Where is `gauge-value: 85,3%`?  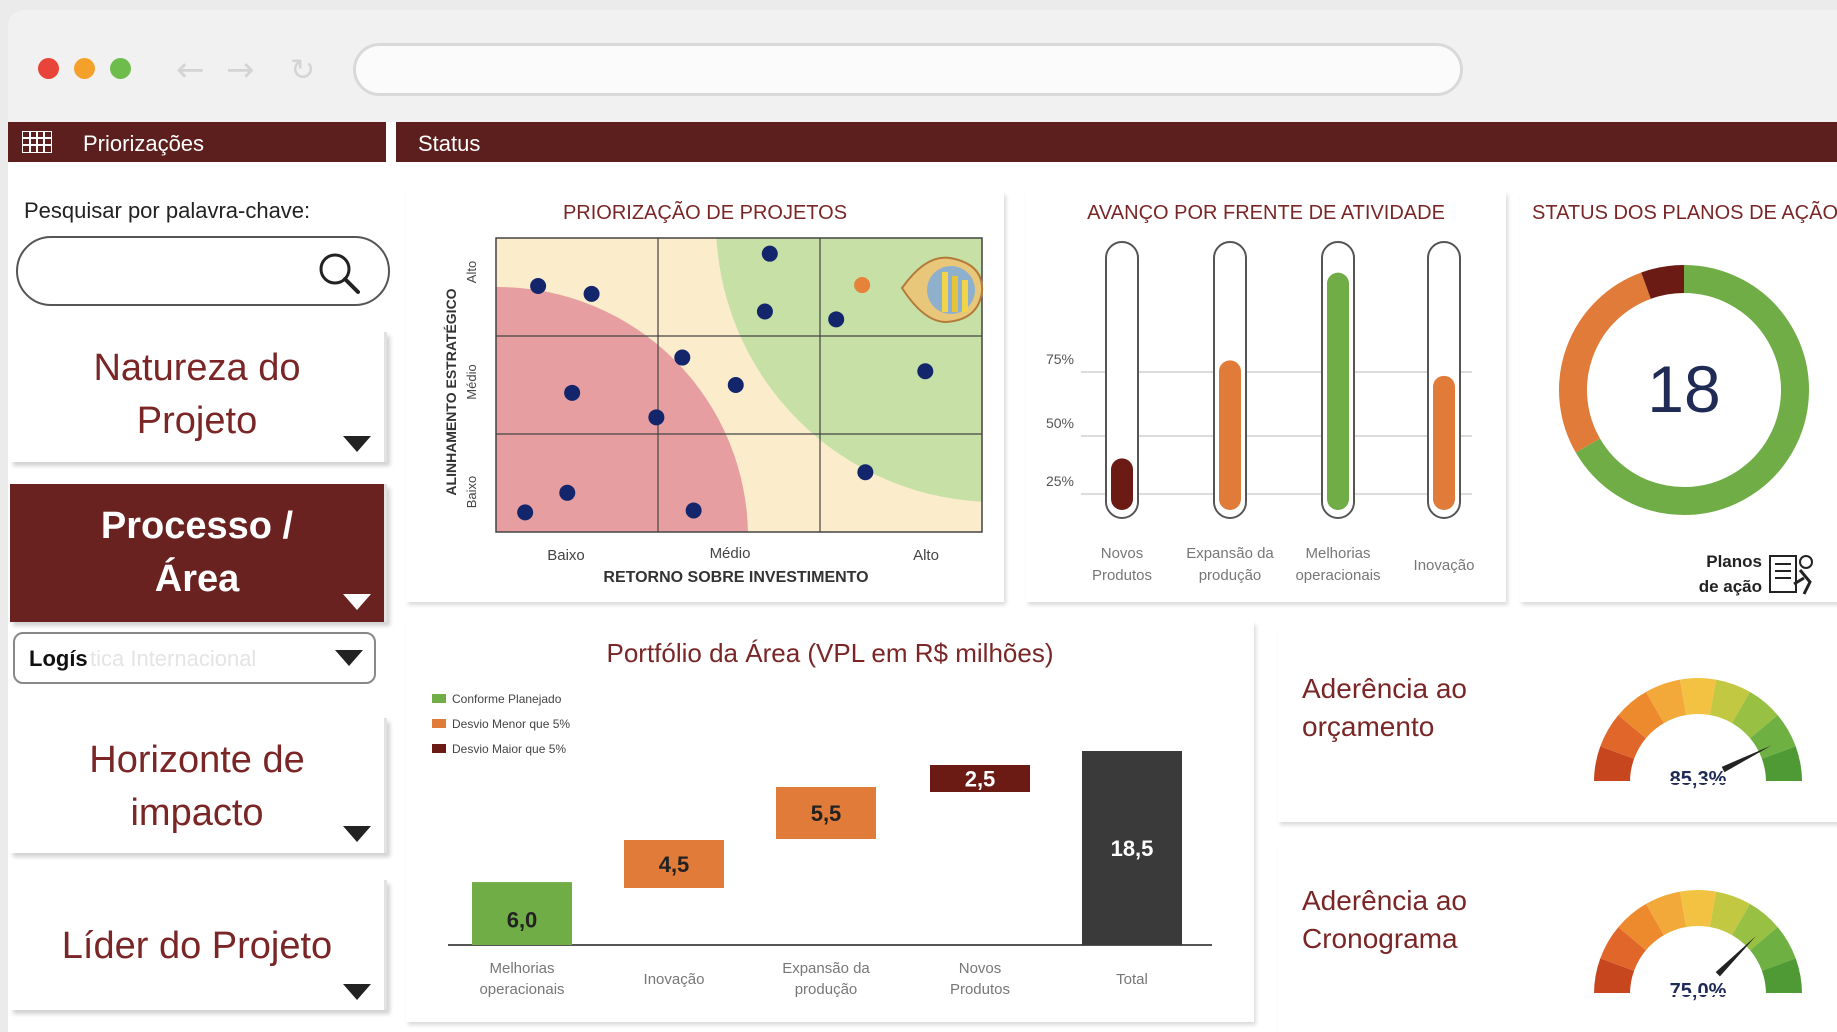 gauge-value: 85,3% is located at coordinates (1698, 779).